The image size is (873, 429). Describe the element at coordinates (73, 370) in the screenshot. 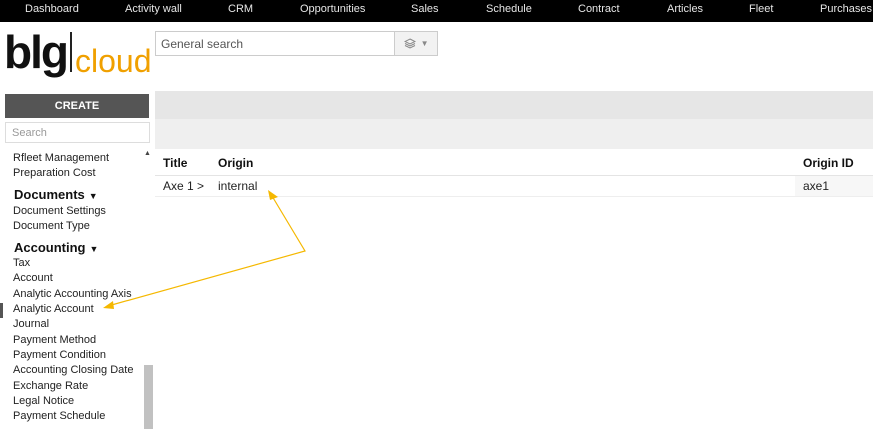

I see `sidebar-item-accounting-closing-date: Accounting Closing Date` at that location.